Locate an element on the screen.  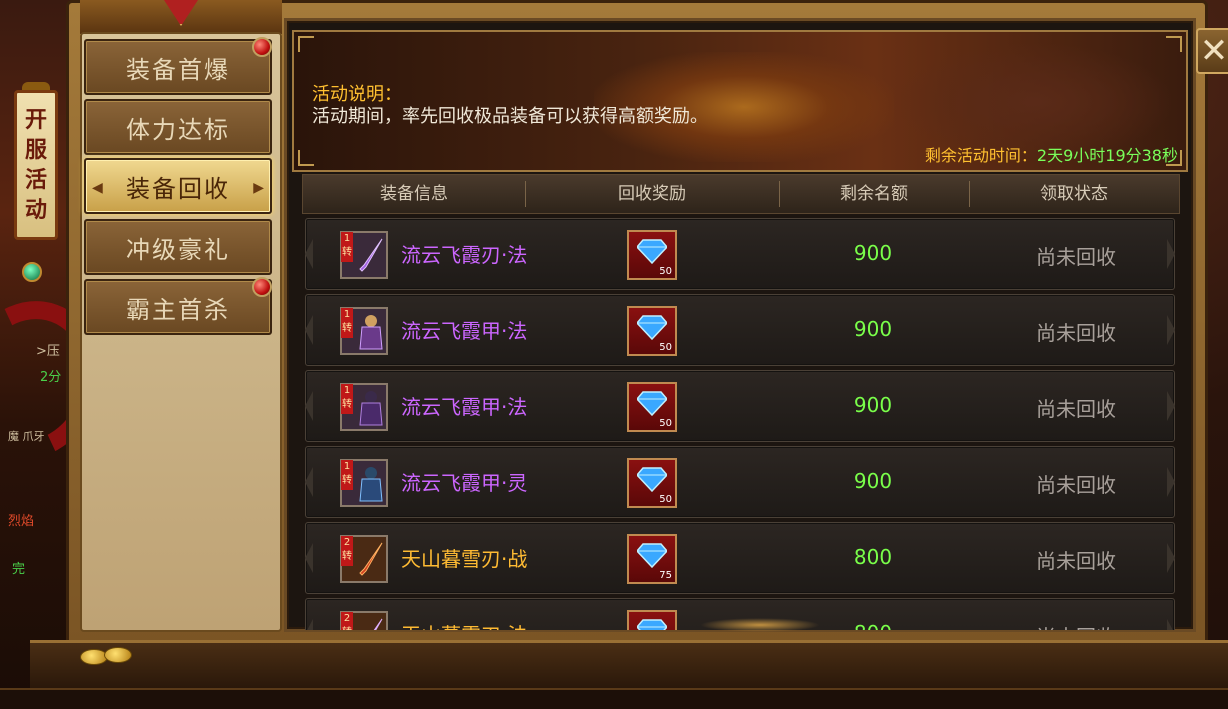
open-server-event-tag: 开 服 活 动 is located at coordinates (36, 165).